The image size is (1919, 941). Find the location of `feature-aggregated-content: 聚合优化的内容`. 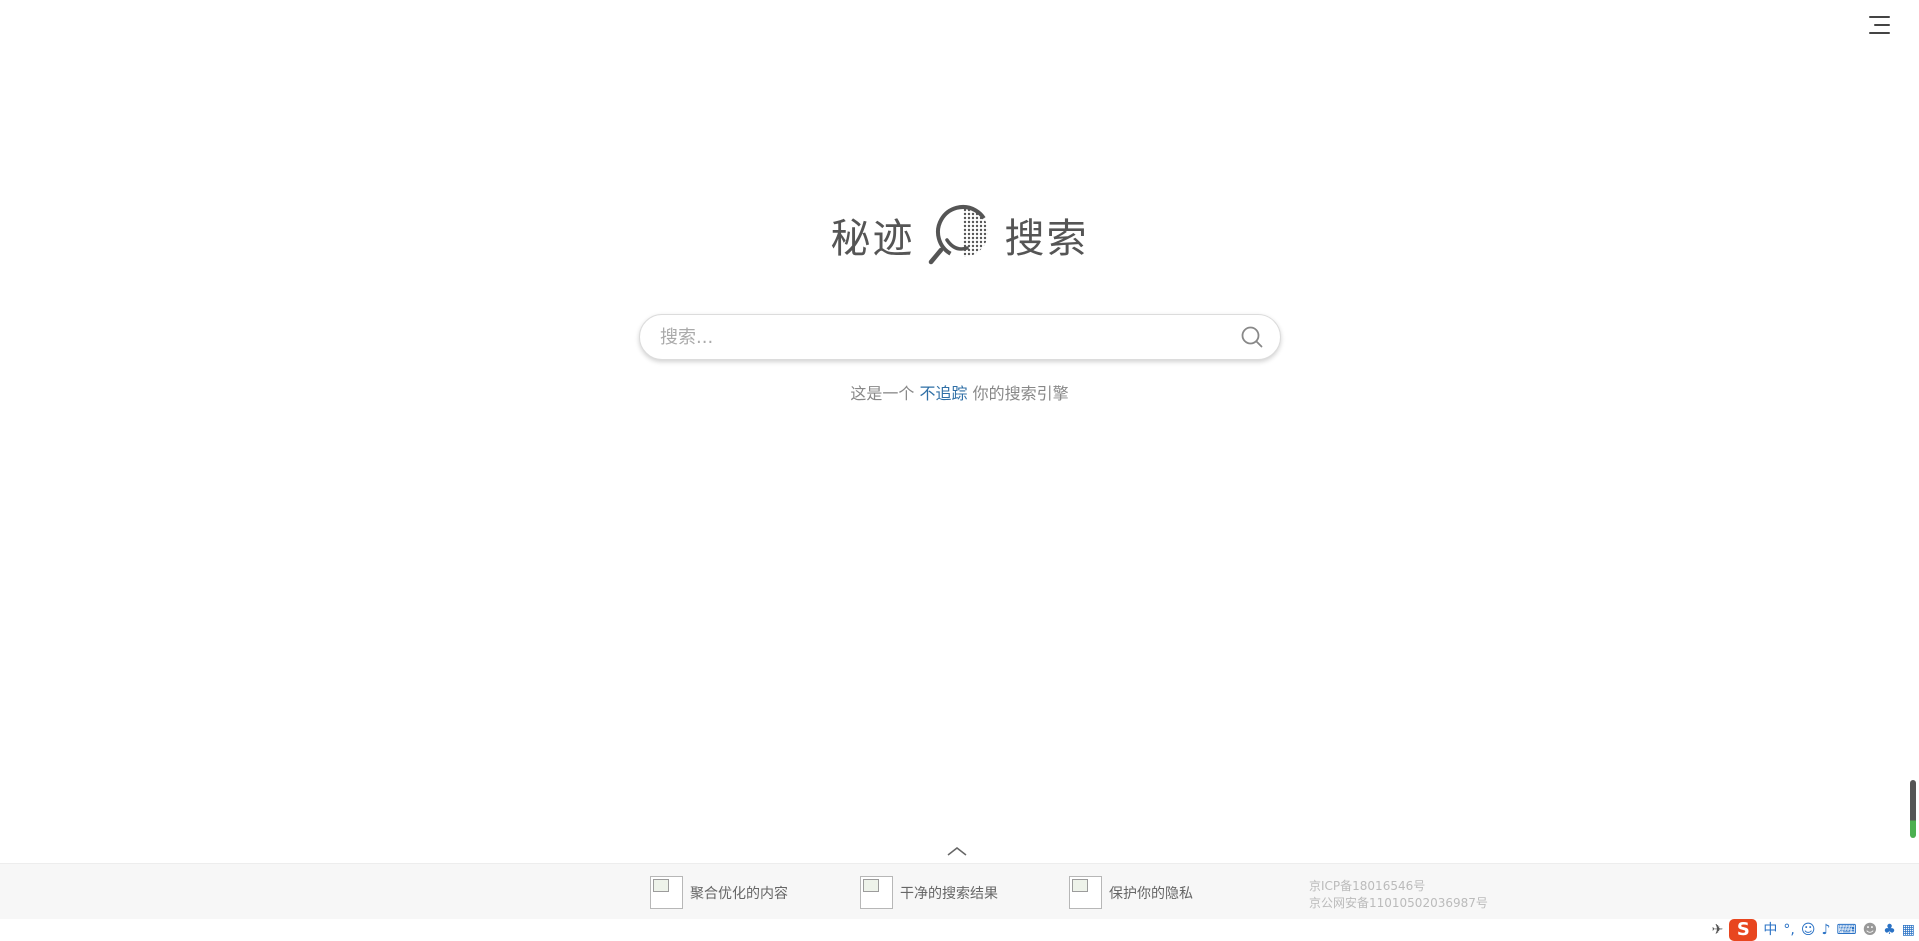

feature-aggregated-content: 聚合优化的内容 is located at coordinates (719, 892).